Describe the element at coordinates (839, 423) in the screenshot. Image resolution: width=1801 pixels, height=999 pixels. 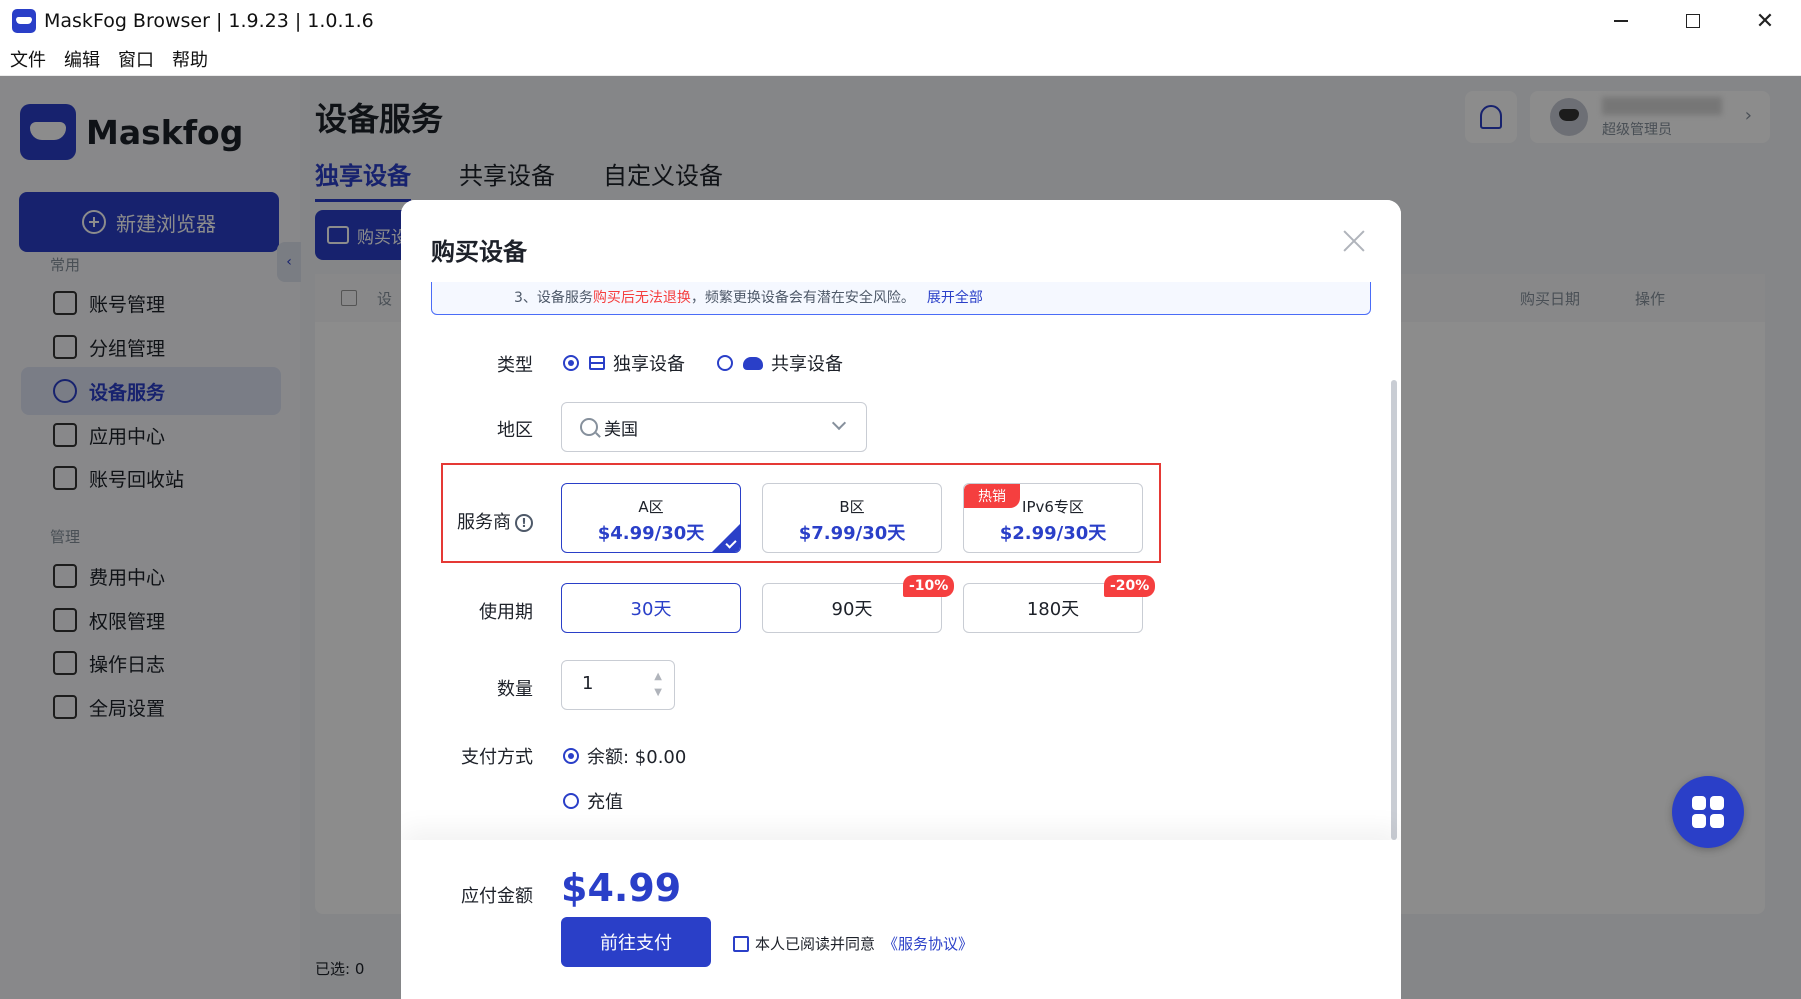
I see `chevron-down-icon` at that location.